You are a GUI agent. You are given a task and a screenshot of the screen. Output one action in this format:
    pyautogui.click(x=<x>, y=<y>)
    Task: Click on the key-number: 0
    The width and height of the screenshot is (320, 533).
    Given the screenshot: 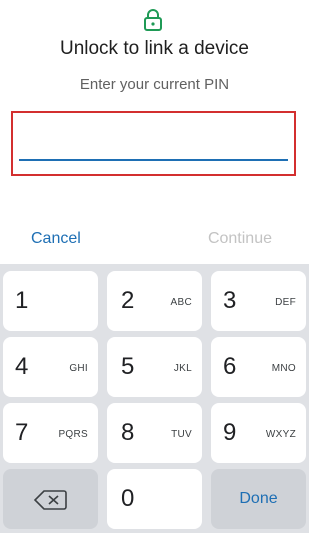 What is the action you would take?
    pyautogui.click(x=128, y=498)
    